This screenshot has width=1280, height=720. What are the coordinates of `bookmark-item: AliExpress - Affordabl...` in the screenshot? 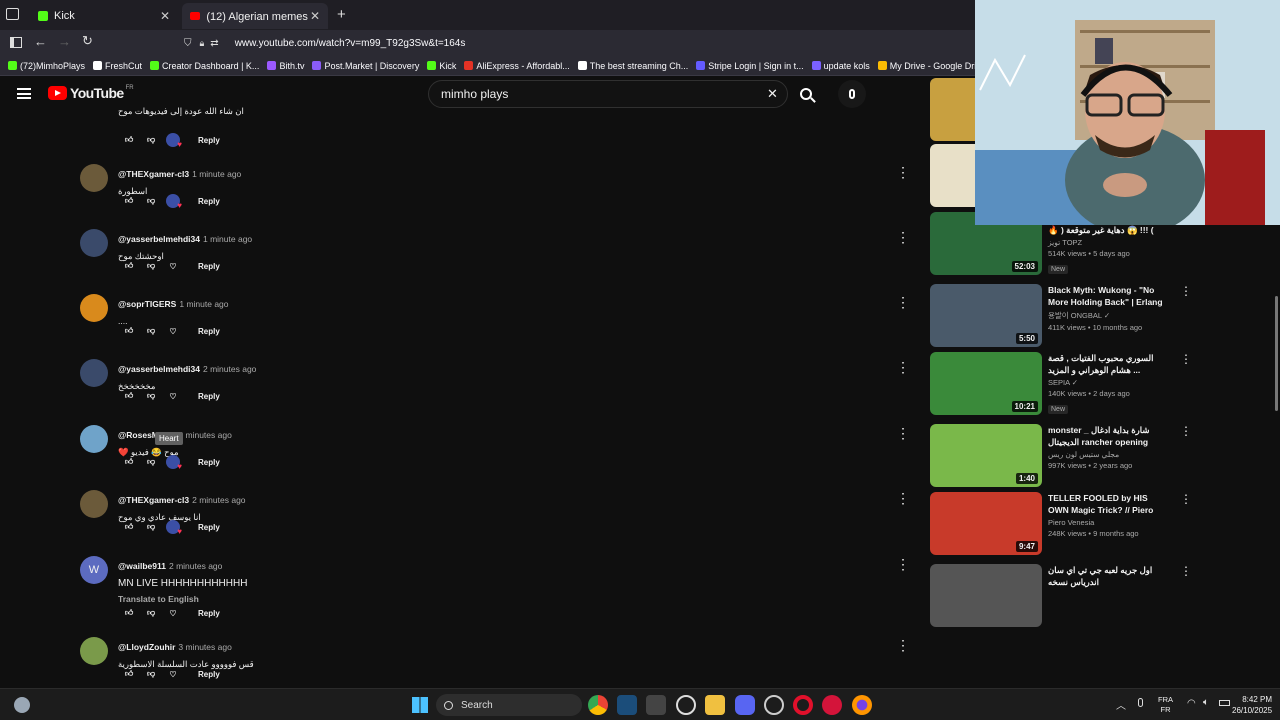 It's located at (517, 66).